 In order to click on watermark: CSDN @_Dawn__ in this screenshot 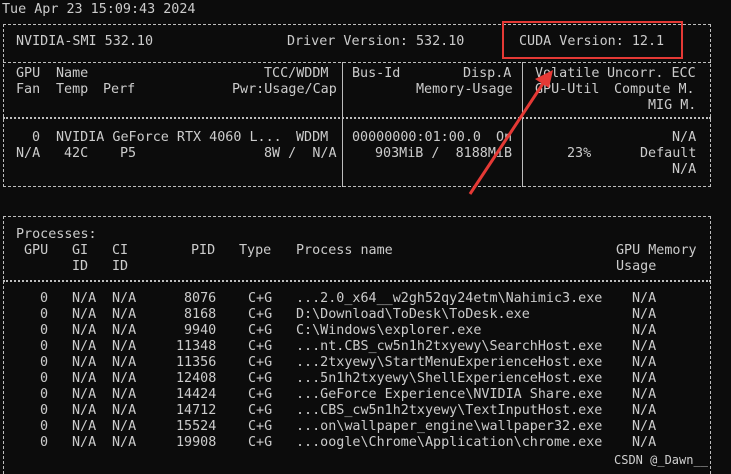, I will do `click(661, 460)`.